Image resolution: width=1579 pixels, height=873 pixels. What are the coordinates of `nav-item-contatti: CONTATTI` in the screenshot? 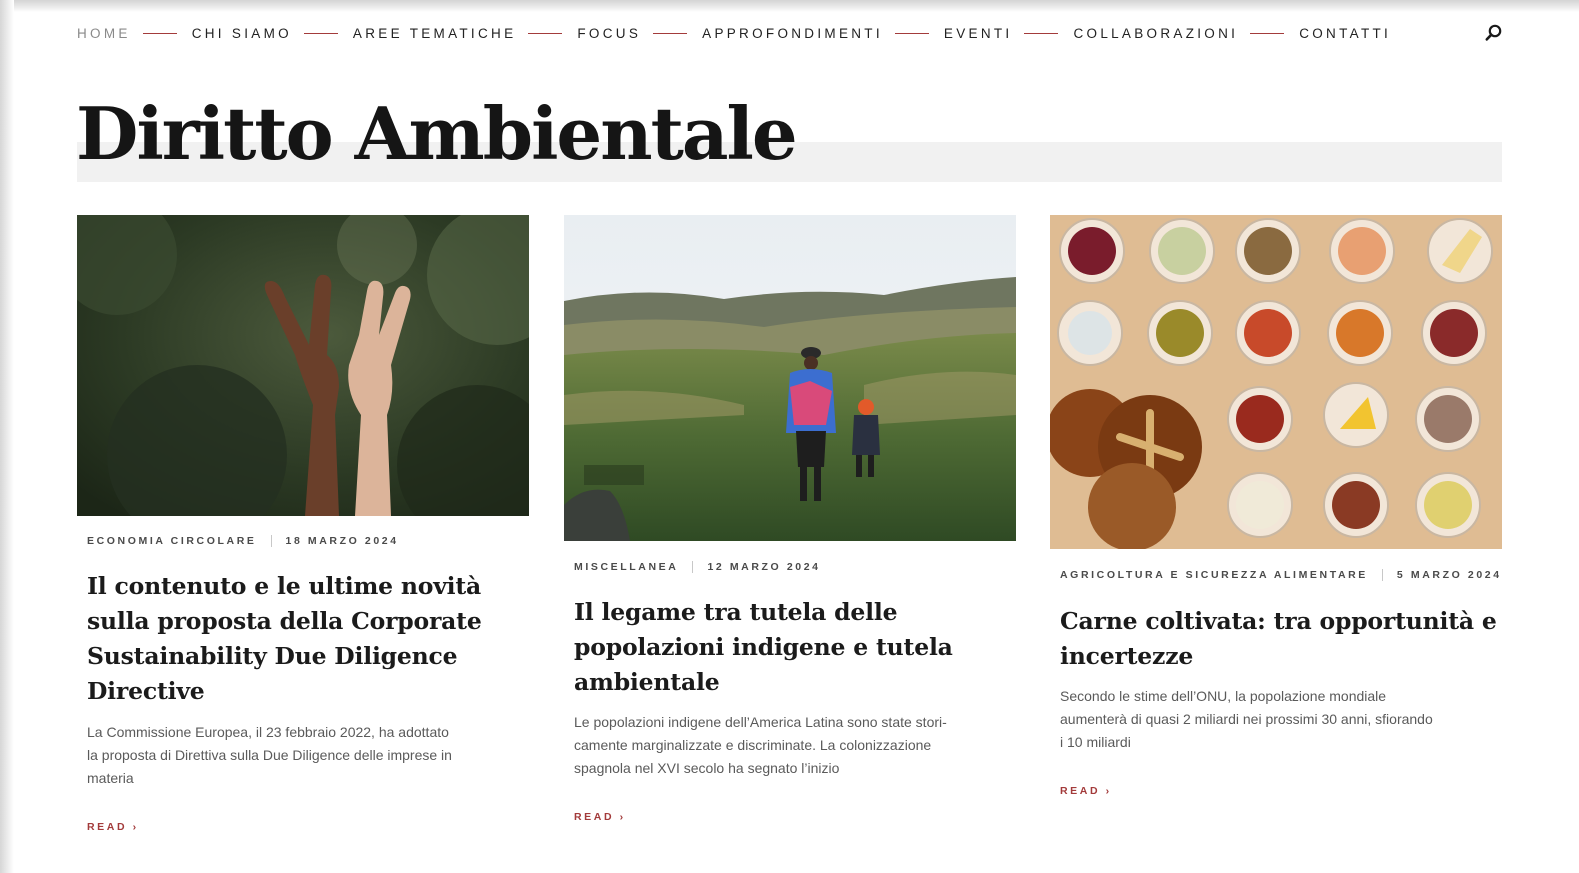 It's located at (1345, 33).